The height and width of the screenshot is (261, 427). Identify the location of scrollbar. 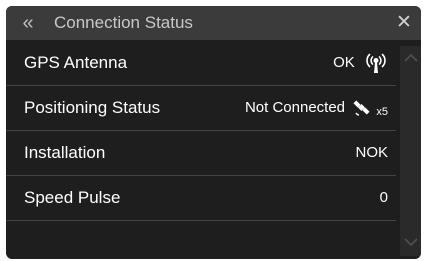
(410, 151).